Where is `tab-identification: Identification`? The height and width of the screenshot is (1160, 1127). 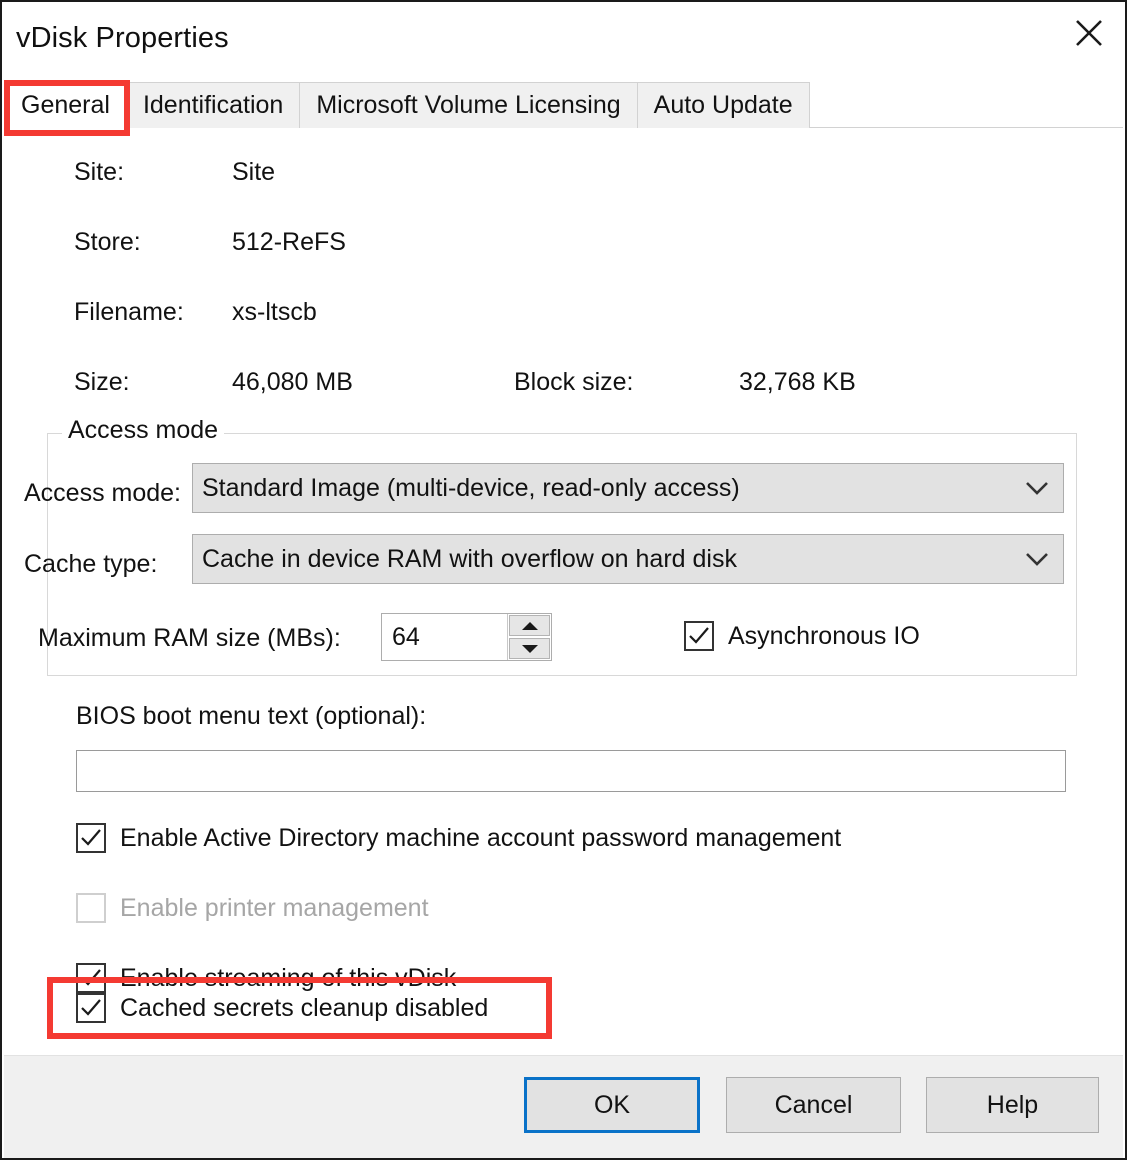
tab-identification: Identification is located at coordinates (213, 105).